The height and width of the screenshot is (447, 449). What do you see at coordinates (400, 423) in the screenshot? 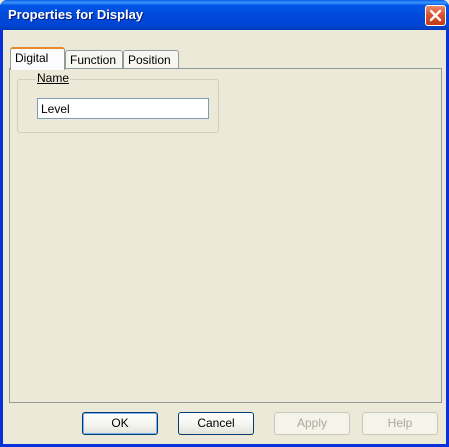
I see `help-button: Help` at bounding box center [400, 423].